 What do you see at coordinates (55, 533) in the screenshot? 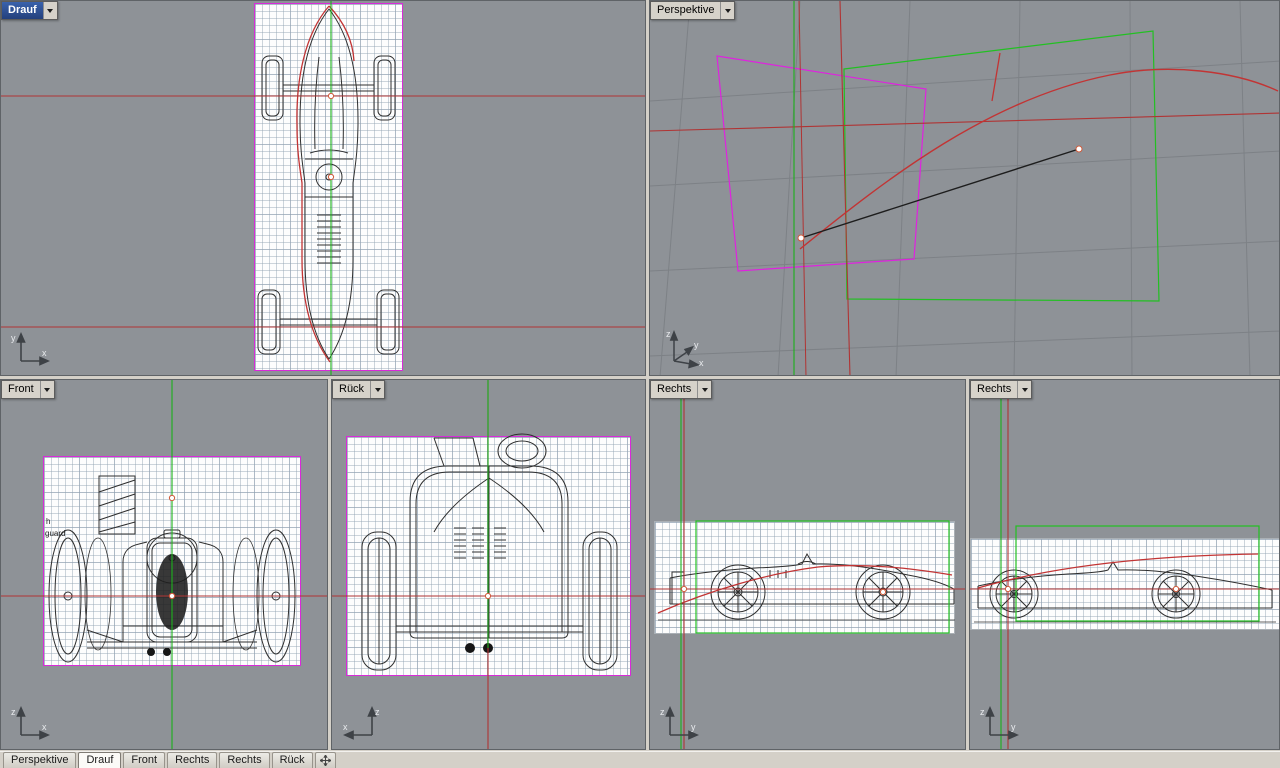
I see `blueprint-annotation: guard` at bounding box center [55, 533].